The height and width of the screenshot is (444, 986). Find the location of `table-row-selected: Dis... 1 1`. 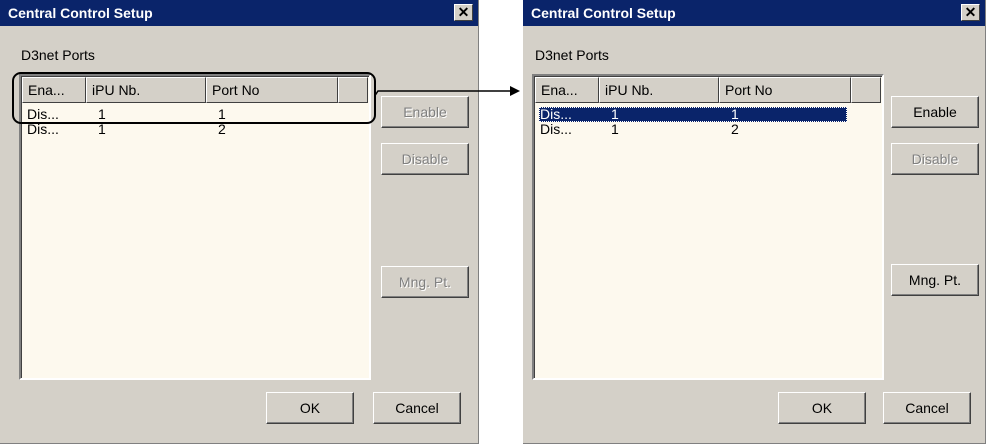

table-row-selected: Dis... 1 1 is located at coordinates (693, 114).